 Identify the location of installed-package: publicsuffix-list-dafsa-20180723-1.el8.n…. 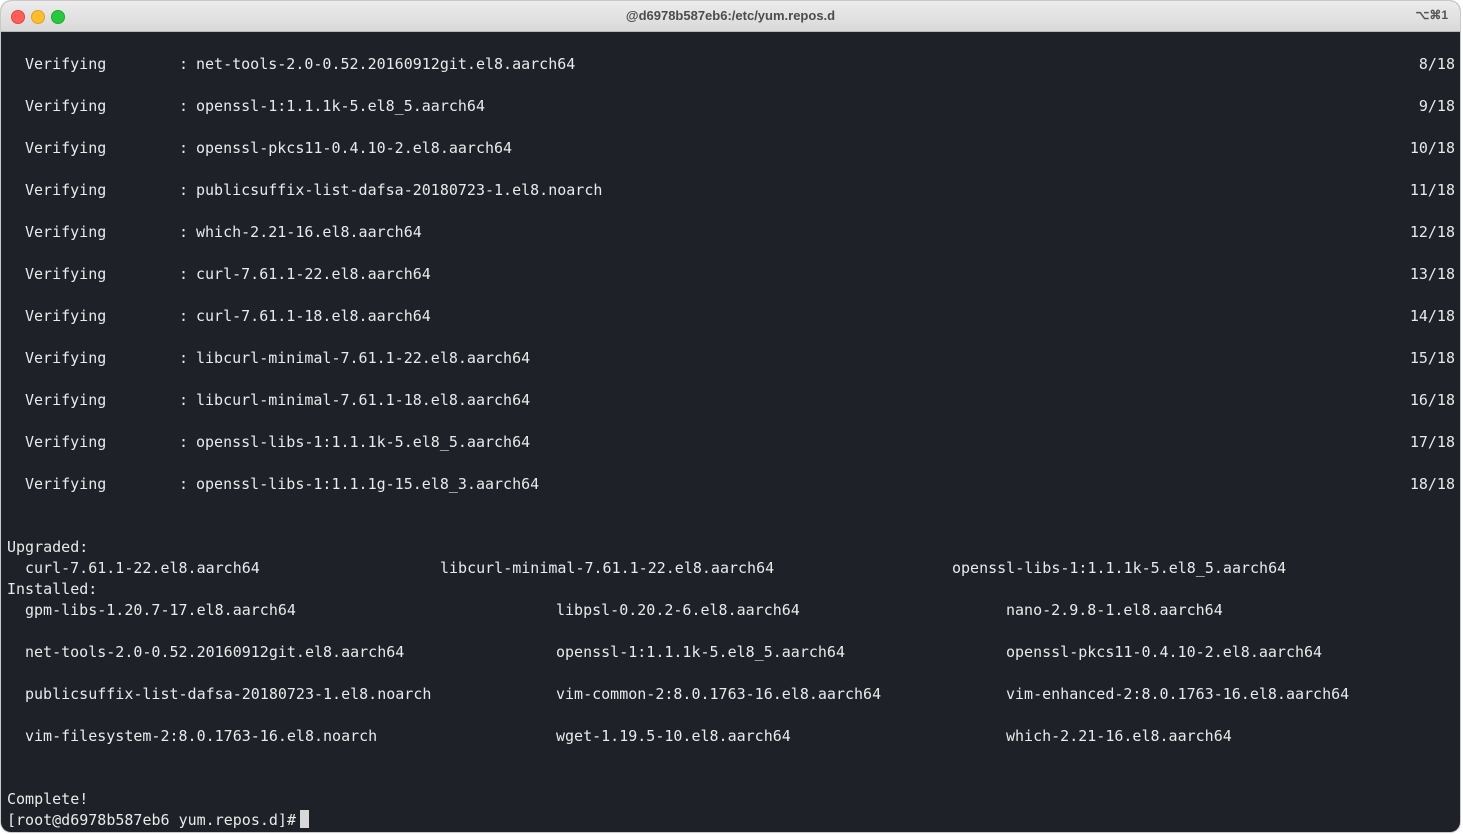
(228, 694).